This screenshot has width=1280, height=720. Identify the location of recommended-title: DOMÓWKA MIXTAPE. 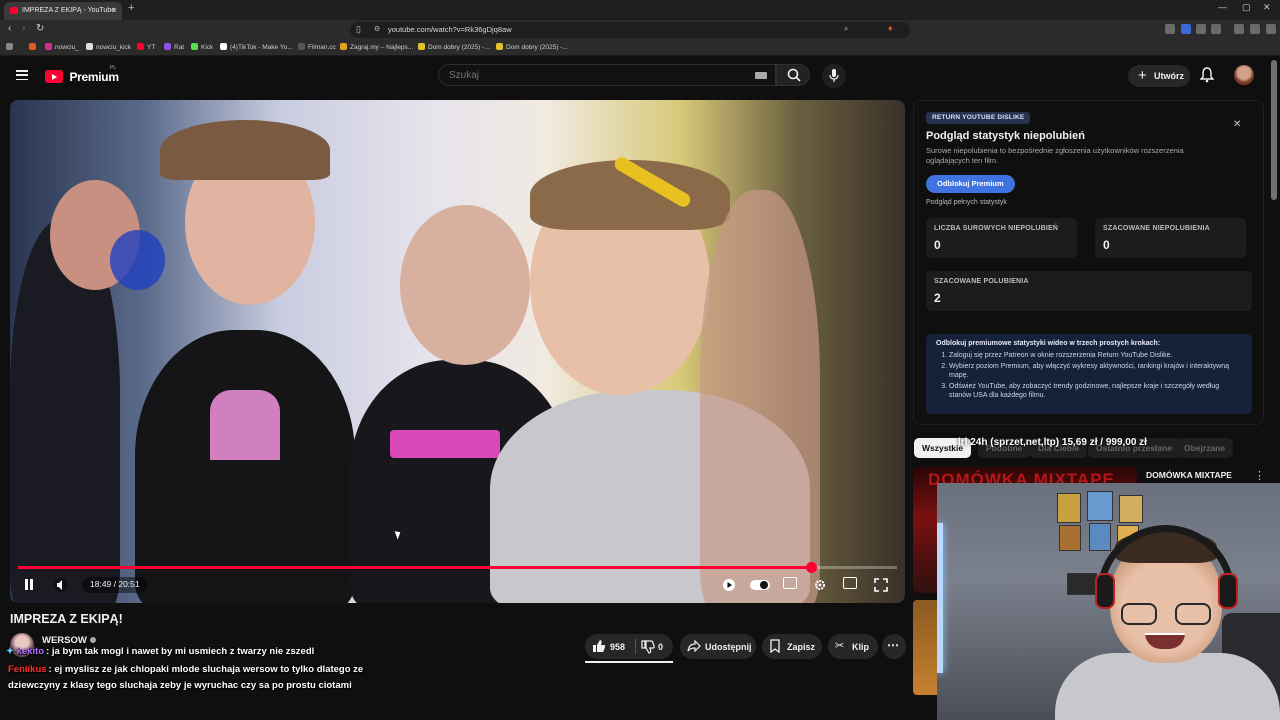
(1189, 475).